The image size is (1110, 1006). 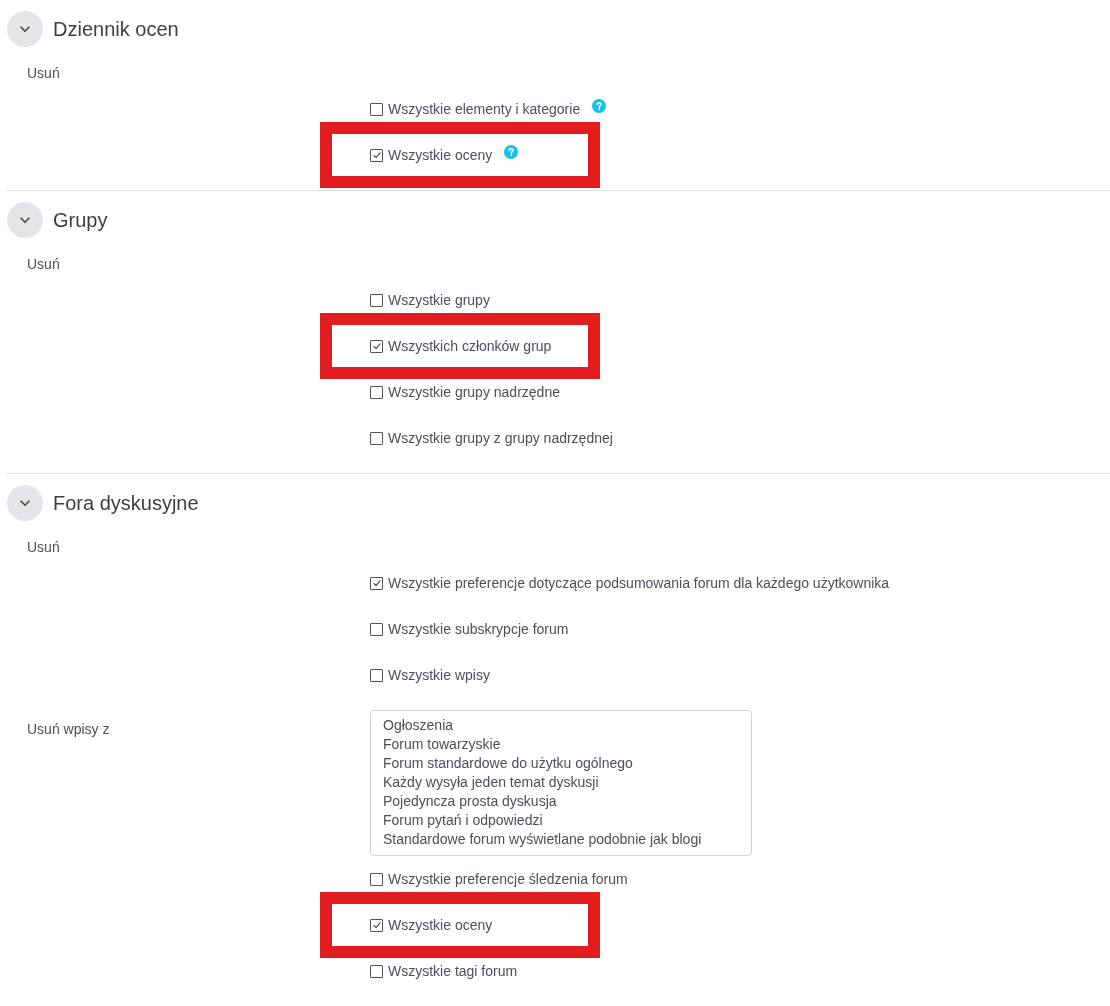 What do you see at coordinates (567, 725) in the screenshot?
I see `listbox-option: Ogłoszenia` at bounding box center [567, 725].